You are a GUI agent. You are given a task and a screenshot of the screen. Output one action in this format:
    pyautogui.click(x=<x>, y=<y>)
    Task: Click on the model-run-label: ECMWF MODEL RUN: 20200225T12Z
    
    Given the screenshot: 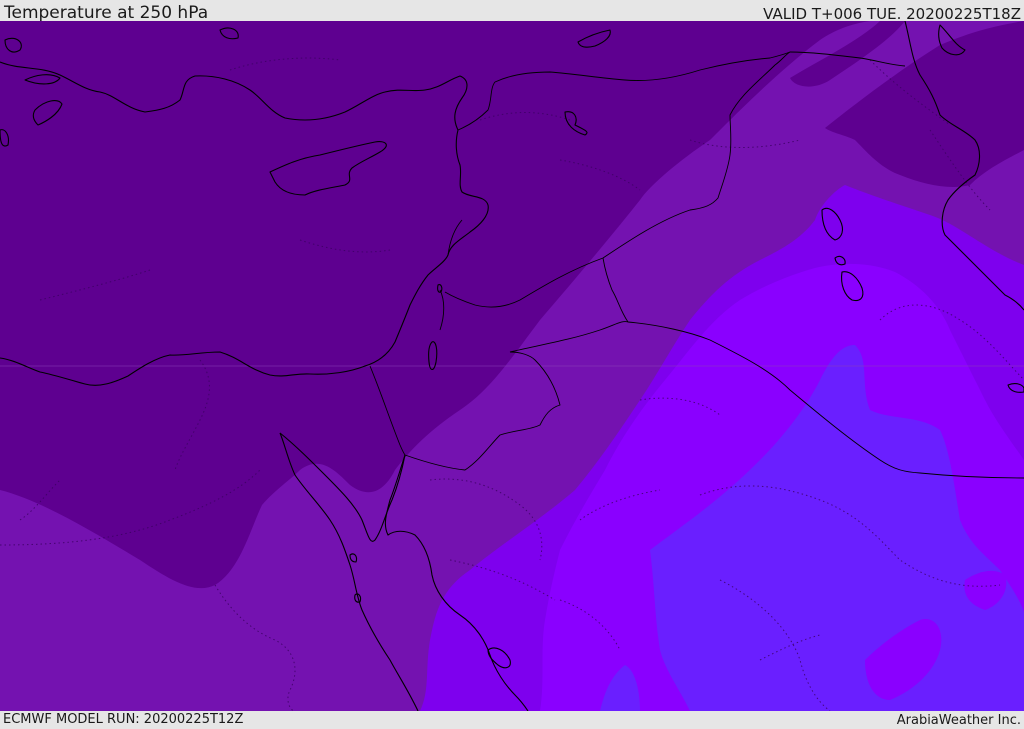 What is the action you would take?
    pyautogui.click(x=123, y=719)
    